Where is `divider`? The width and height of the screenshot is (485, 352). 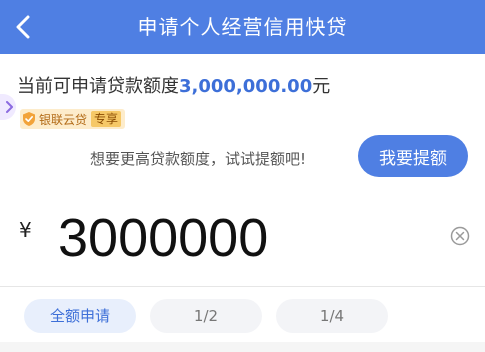 divider is located at coordinates (242, 286).